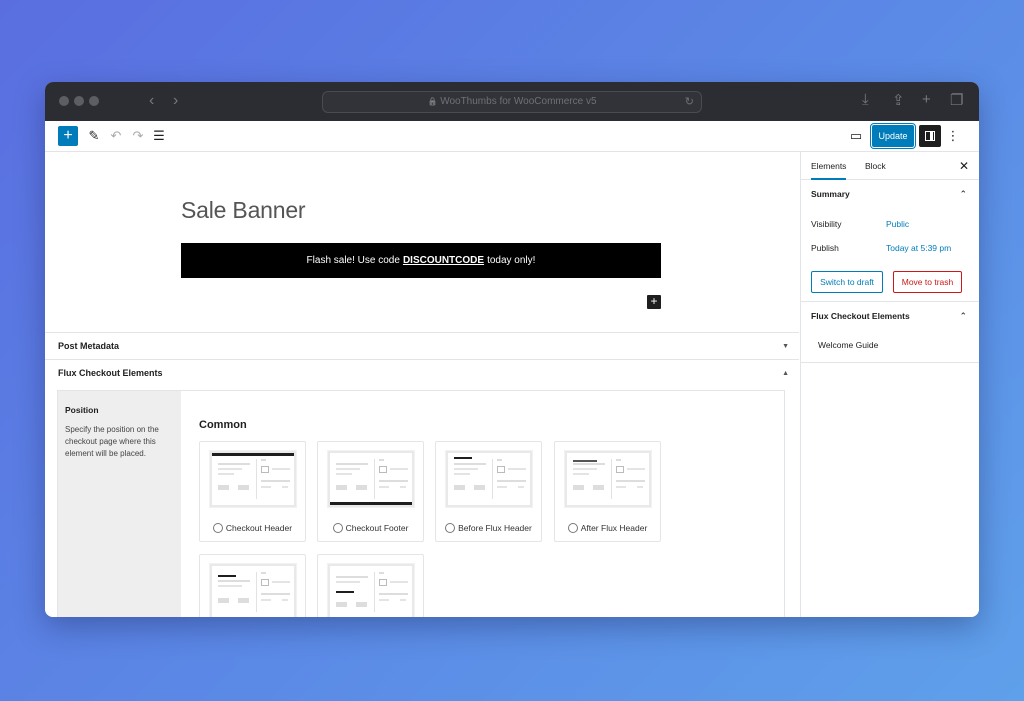  Describe the element at coordinates (898, 100) in the screenshot. I see `share-icon: ⇪` at that location.